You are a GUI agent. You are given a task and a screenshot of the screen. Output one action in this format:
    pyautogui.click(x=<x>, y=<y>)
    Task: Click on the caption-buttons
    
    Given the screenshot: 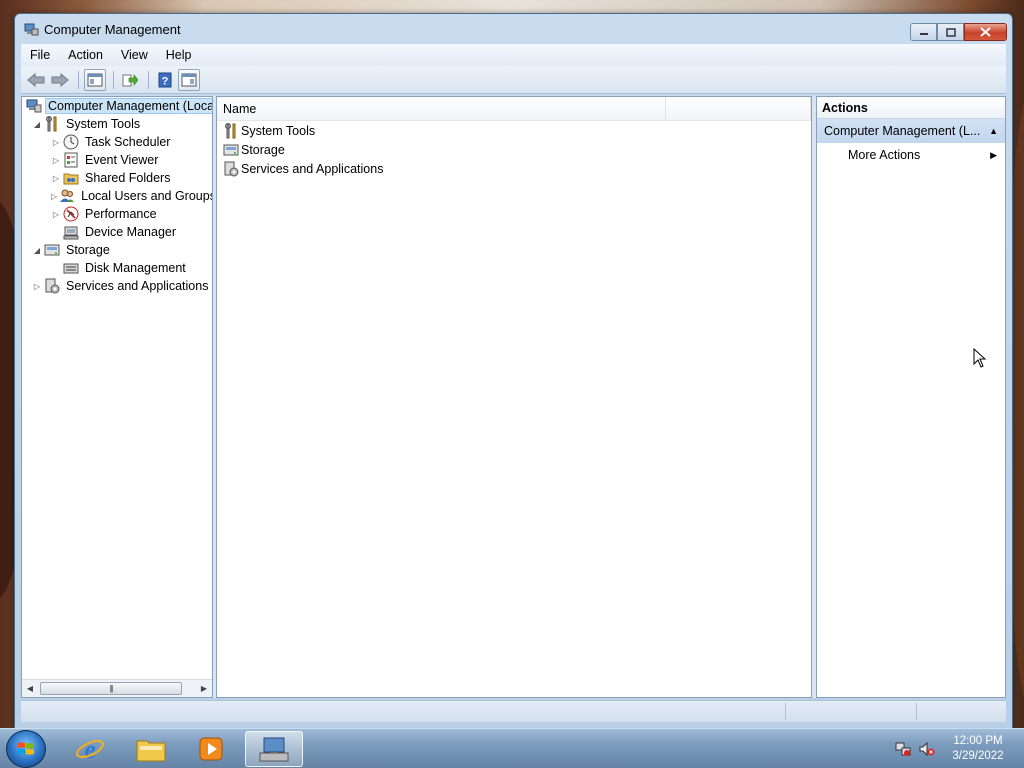 What is the action you would take?
    pyautogui.click(x=958, y=32)
    